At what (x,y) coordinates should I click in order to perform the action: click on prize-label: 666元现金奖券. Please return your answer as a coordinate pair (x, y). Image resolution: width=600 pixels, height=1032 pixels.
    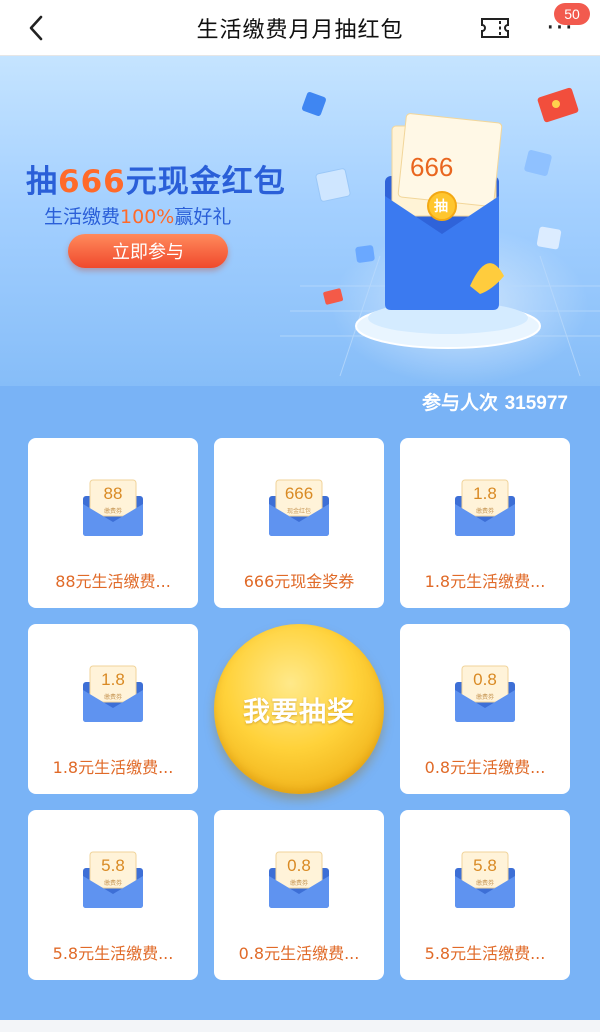
    Looking at the image, I should click on (299, 581).